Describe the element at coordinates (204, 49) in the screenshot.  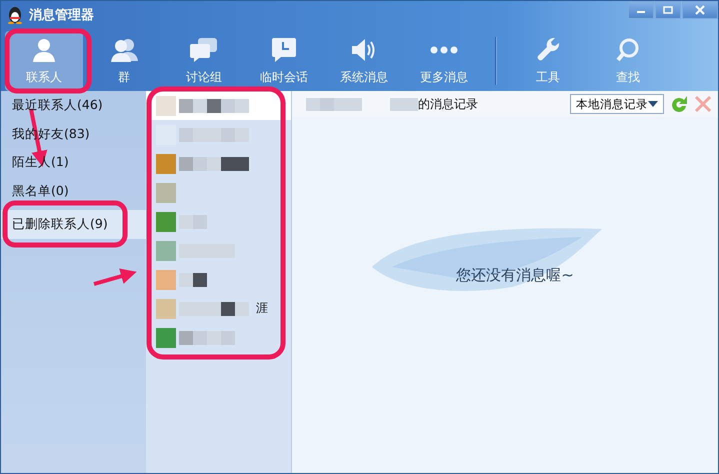
I see `chat-bubbles-icon` at that location.